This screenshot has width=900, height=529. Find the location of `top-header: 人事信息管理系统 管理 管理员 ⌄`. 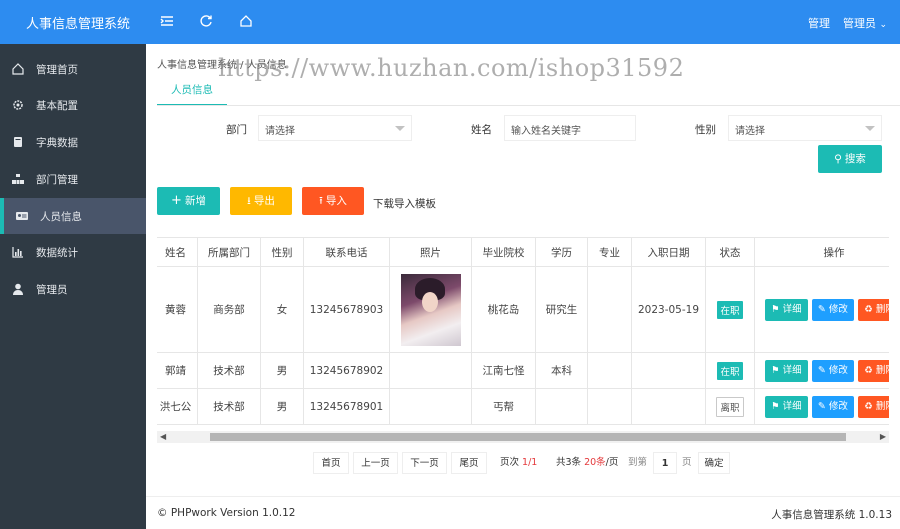

top-header: 人事信息管理系统 管理 管理员 ⌄ is located at coordinates (450, 22).